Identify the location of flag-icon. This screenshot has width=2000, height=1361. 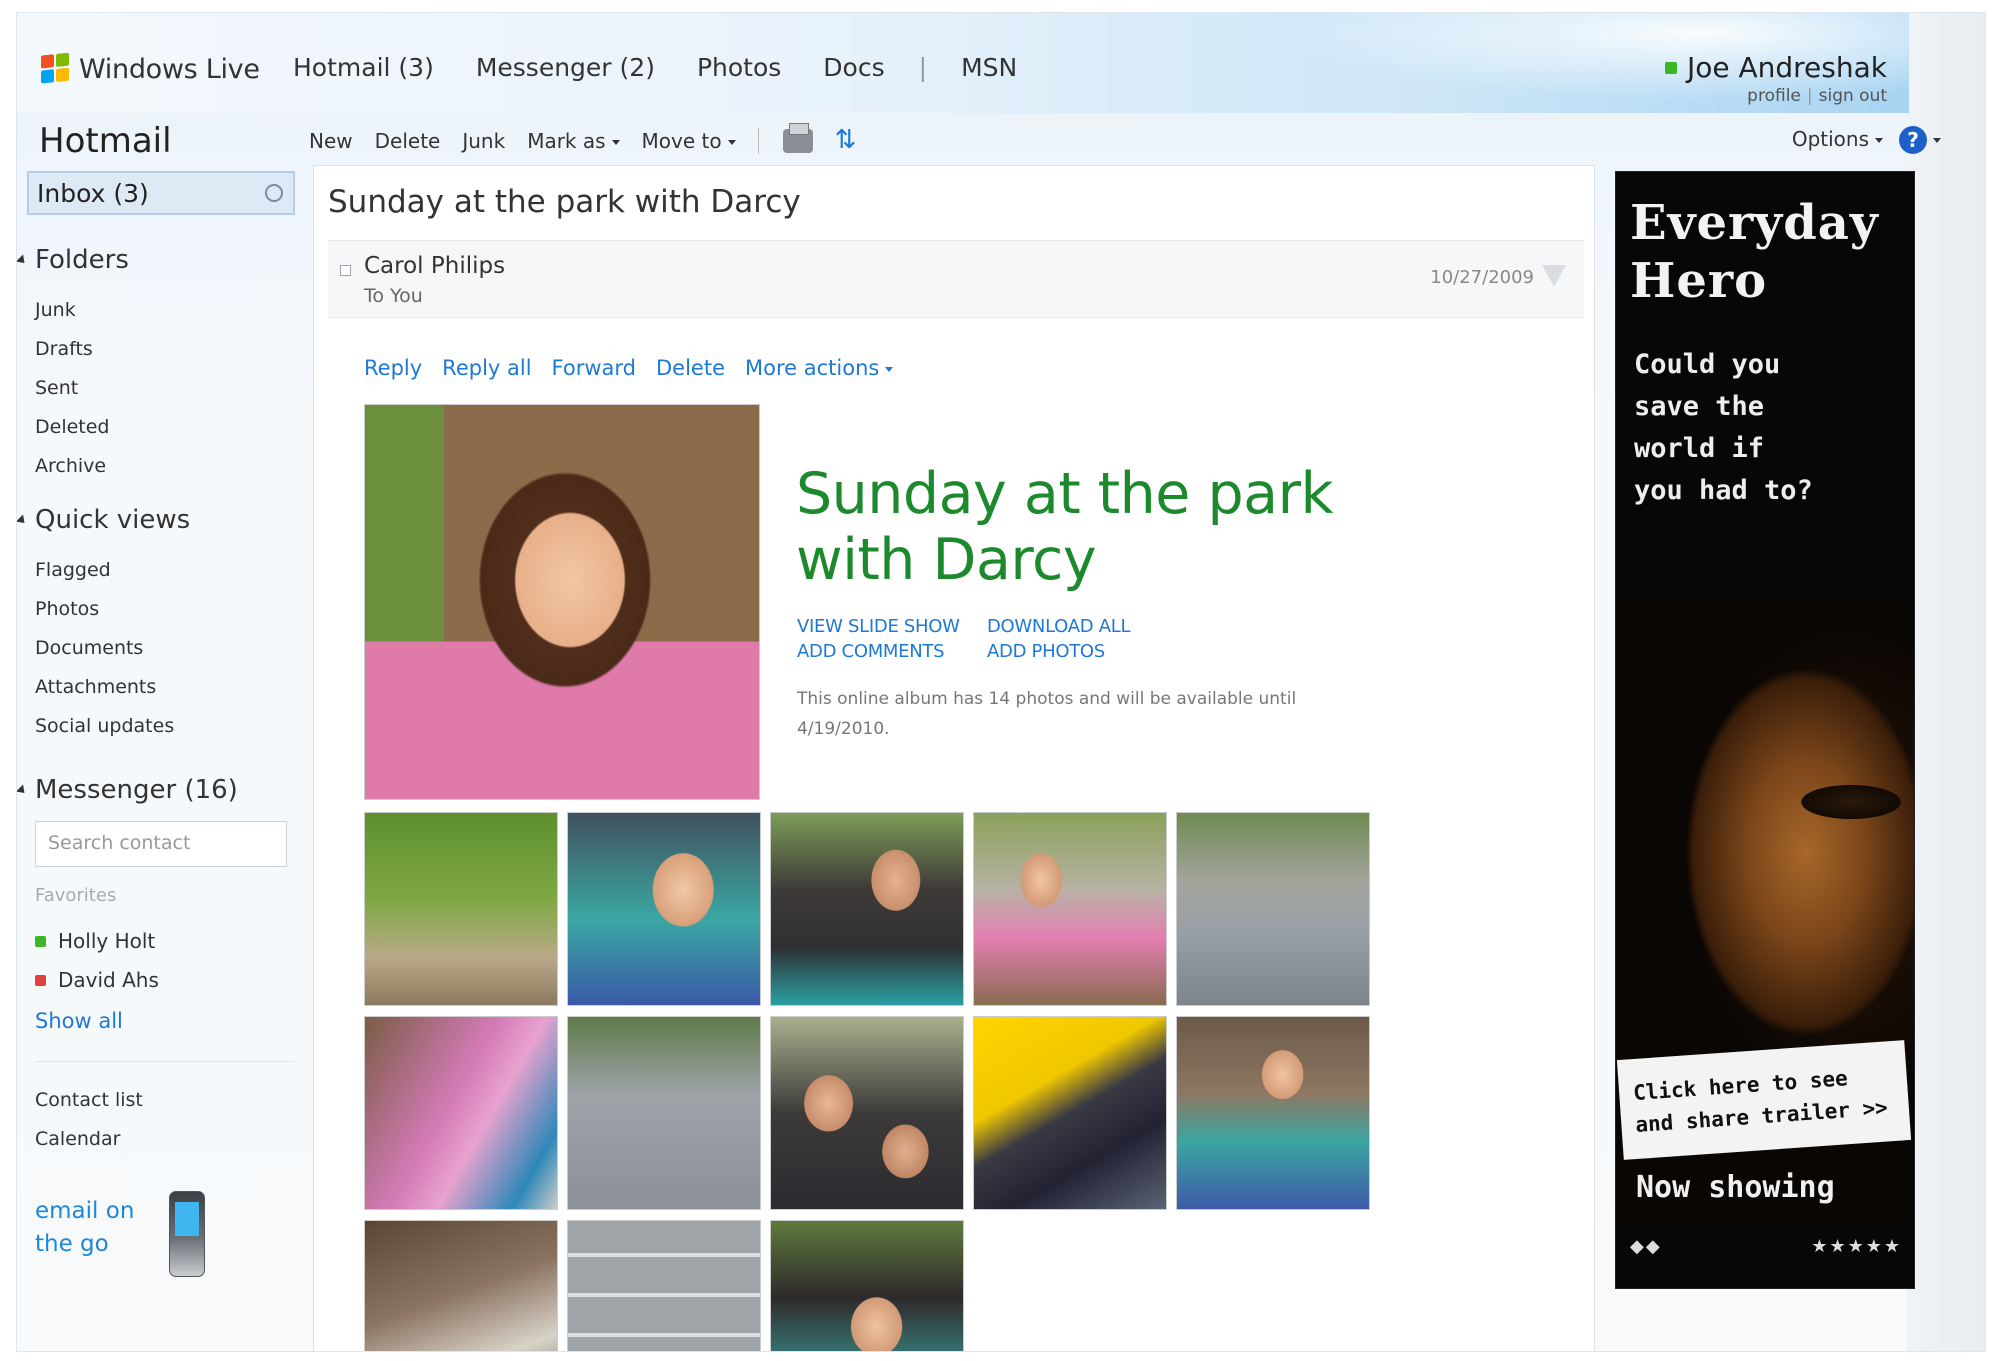
(1554, 276).